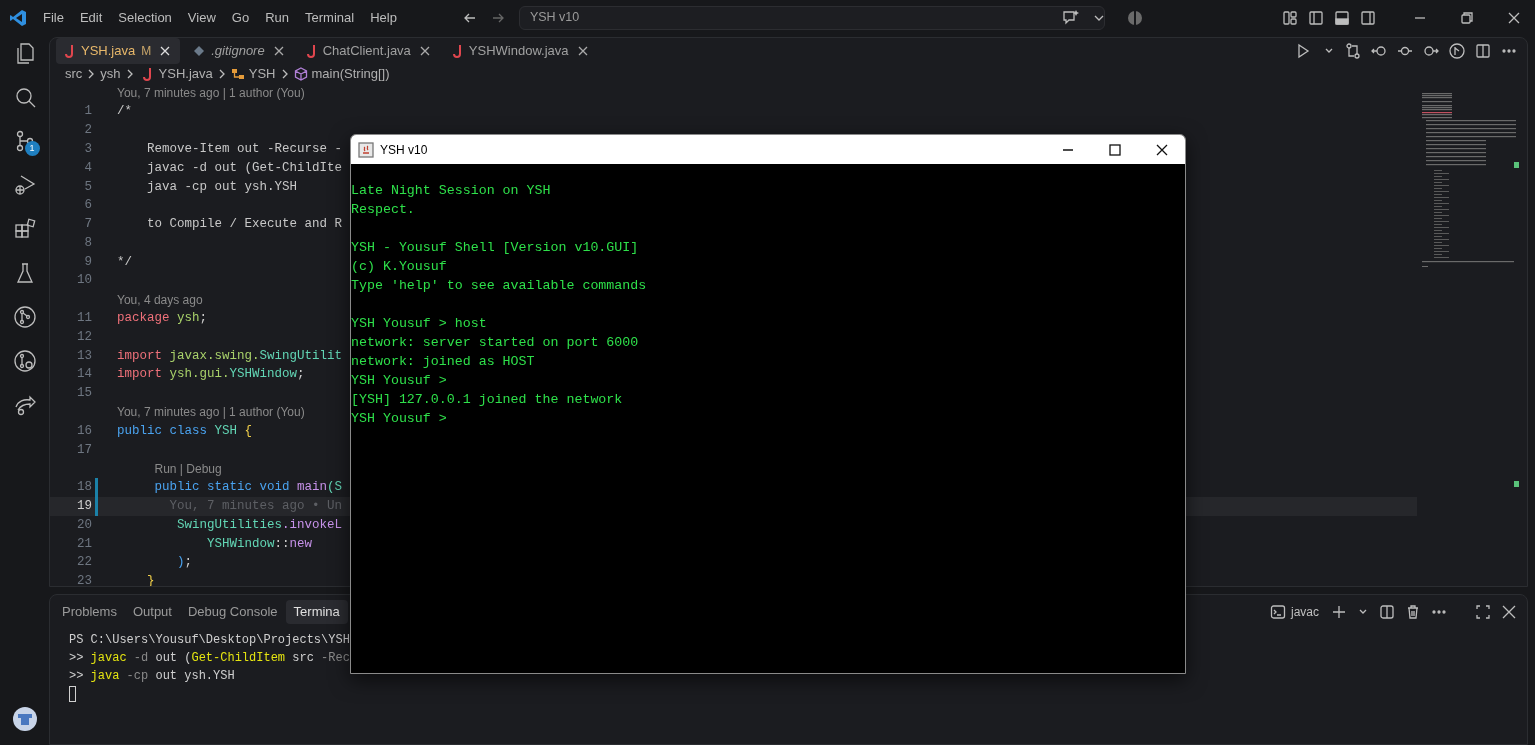 The width and height of the screenshot is (1535, 745). I want to click on editor-tab: YSHWindow.java, so click(520, 51).